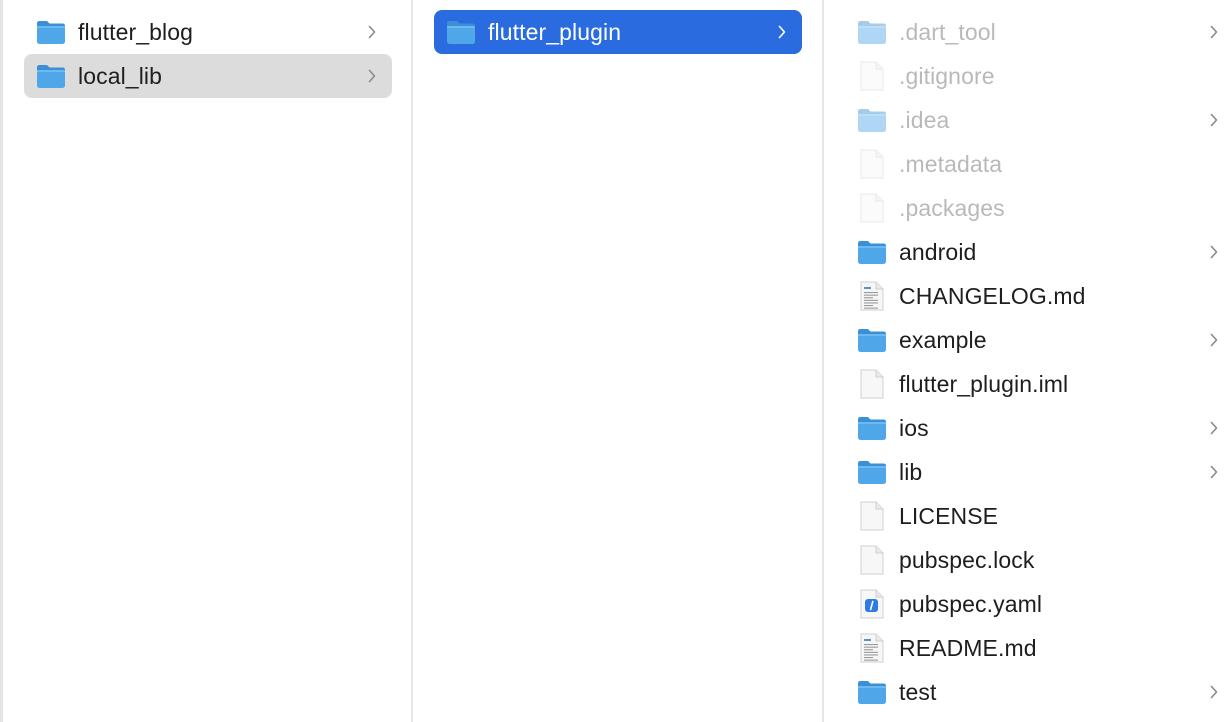 The height and width of the screenshot is (722, 1232). Describe the element at coordinates (992, 295) in the screenshot. I see `item-name: CHANGELOG.md` at that location.